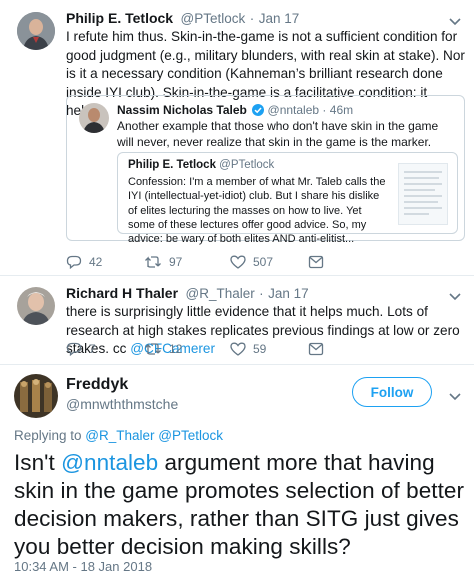 This screenshot has height=580, width=474. What do you see at coordinates (109, 462) in the screenshot?
I see `mention-link: @nntaleb` at bounding box center [109, 462].